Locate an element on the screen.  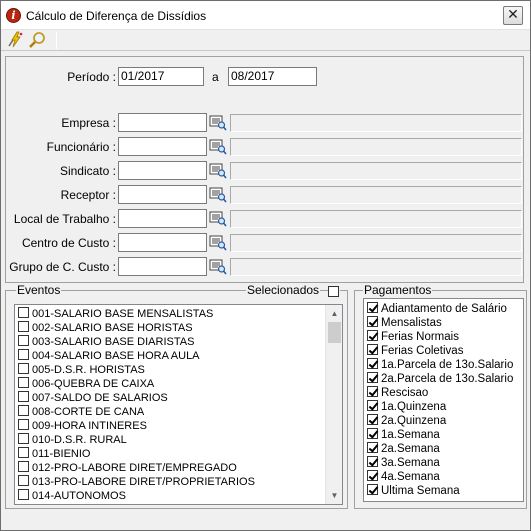
evento-label: 002-SALARIO BASE HORISTAS is located at coordinates (112, 328).